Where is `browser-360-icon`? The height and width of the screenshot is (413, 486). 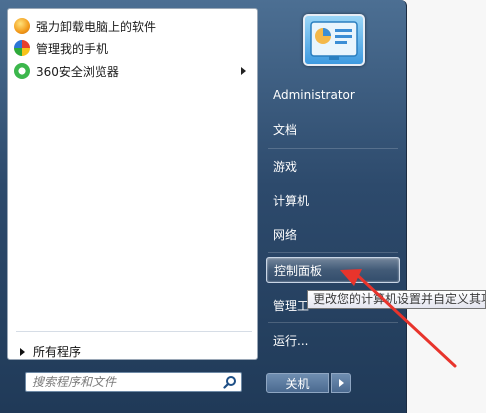 browser-360-icon is located at coordinates (22, 71).